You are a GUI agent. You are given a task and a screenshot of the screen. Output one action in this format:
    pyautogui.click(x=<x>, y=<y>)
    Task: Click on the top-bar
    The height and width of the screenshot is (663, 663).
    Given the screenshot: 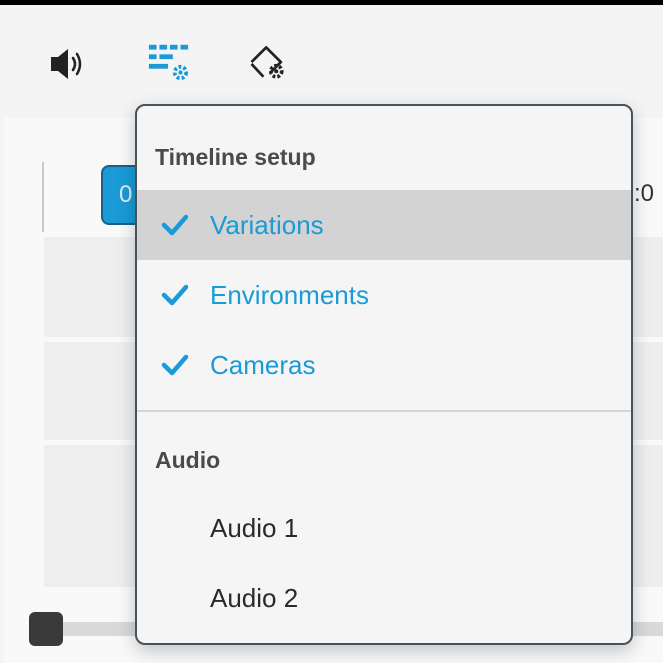 What is the action you would take?
    pyautogui.click(x=331, y=2)
    